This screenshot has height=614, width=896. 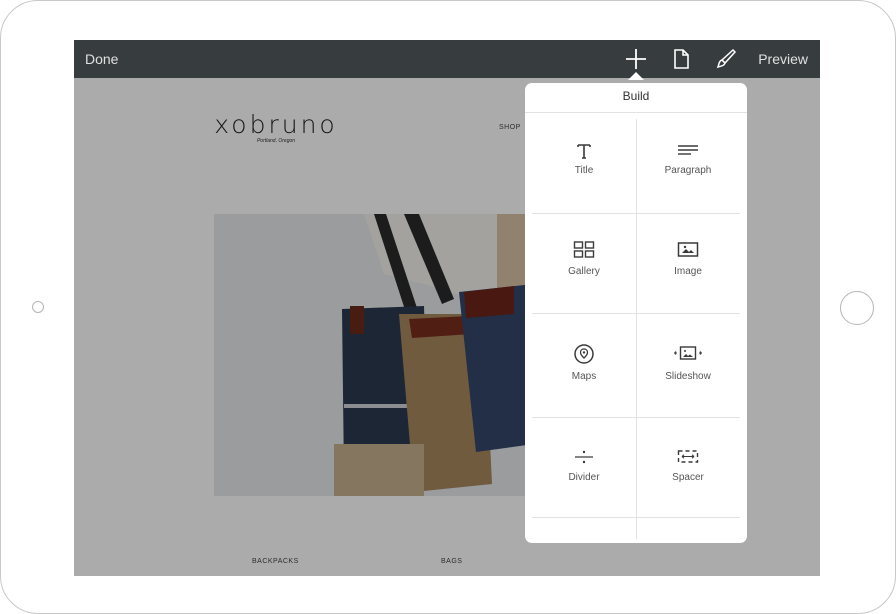 What do you see at coordinates (688, 250) in the screenshot?
I see `image-icon` at bounding box center [688, 250].